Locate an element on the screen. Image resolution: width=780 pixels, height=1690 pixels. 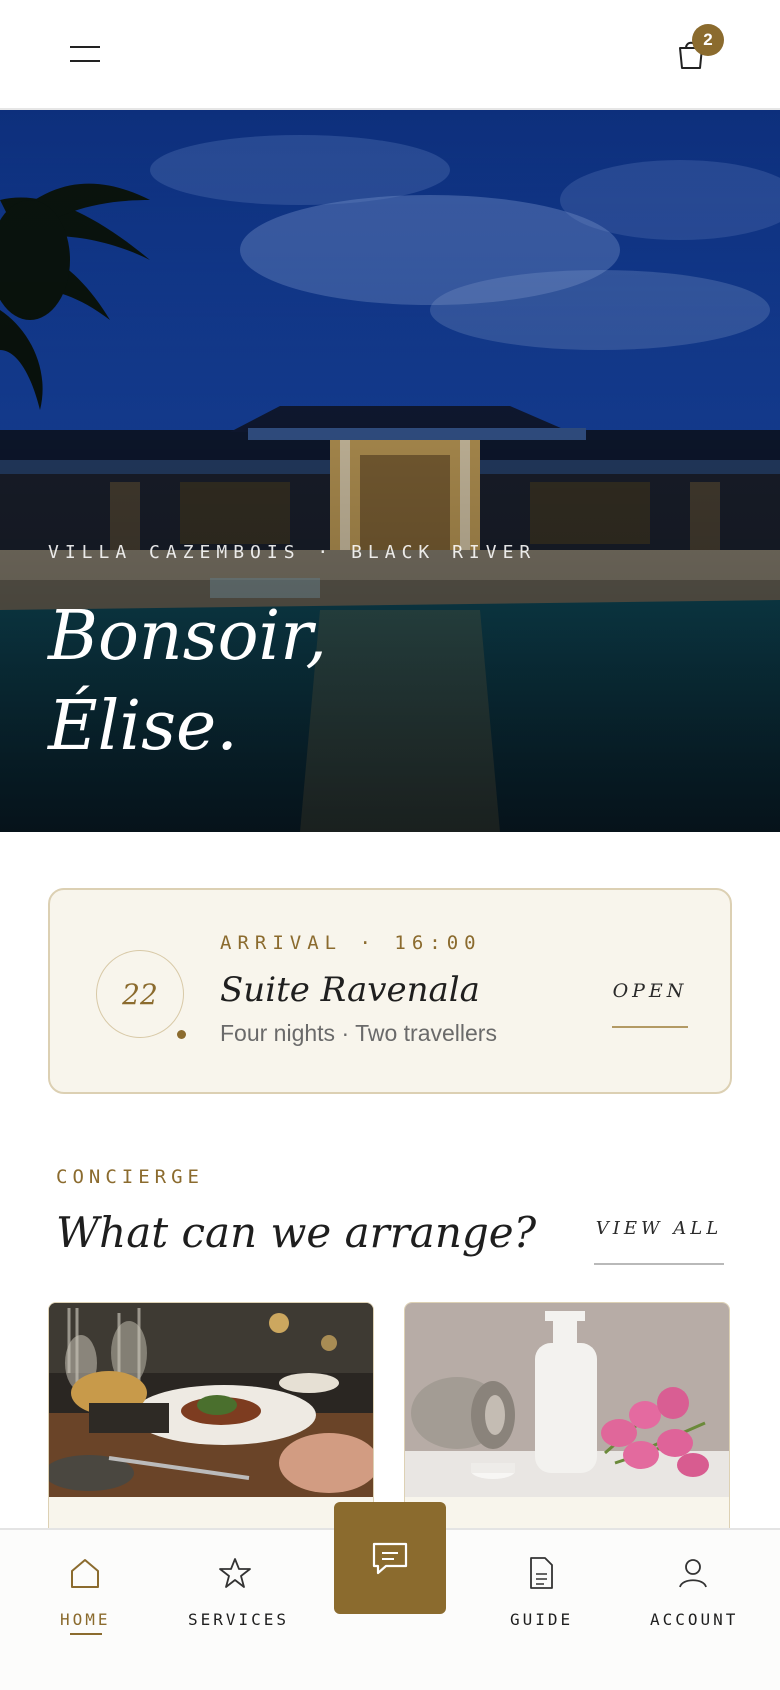
open-booking-link: OPEN is located at coordinates (650, 991).